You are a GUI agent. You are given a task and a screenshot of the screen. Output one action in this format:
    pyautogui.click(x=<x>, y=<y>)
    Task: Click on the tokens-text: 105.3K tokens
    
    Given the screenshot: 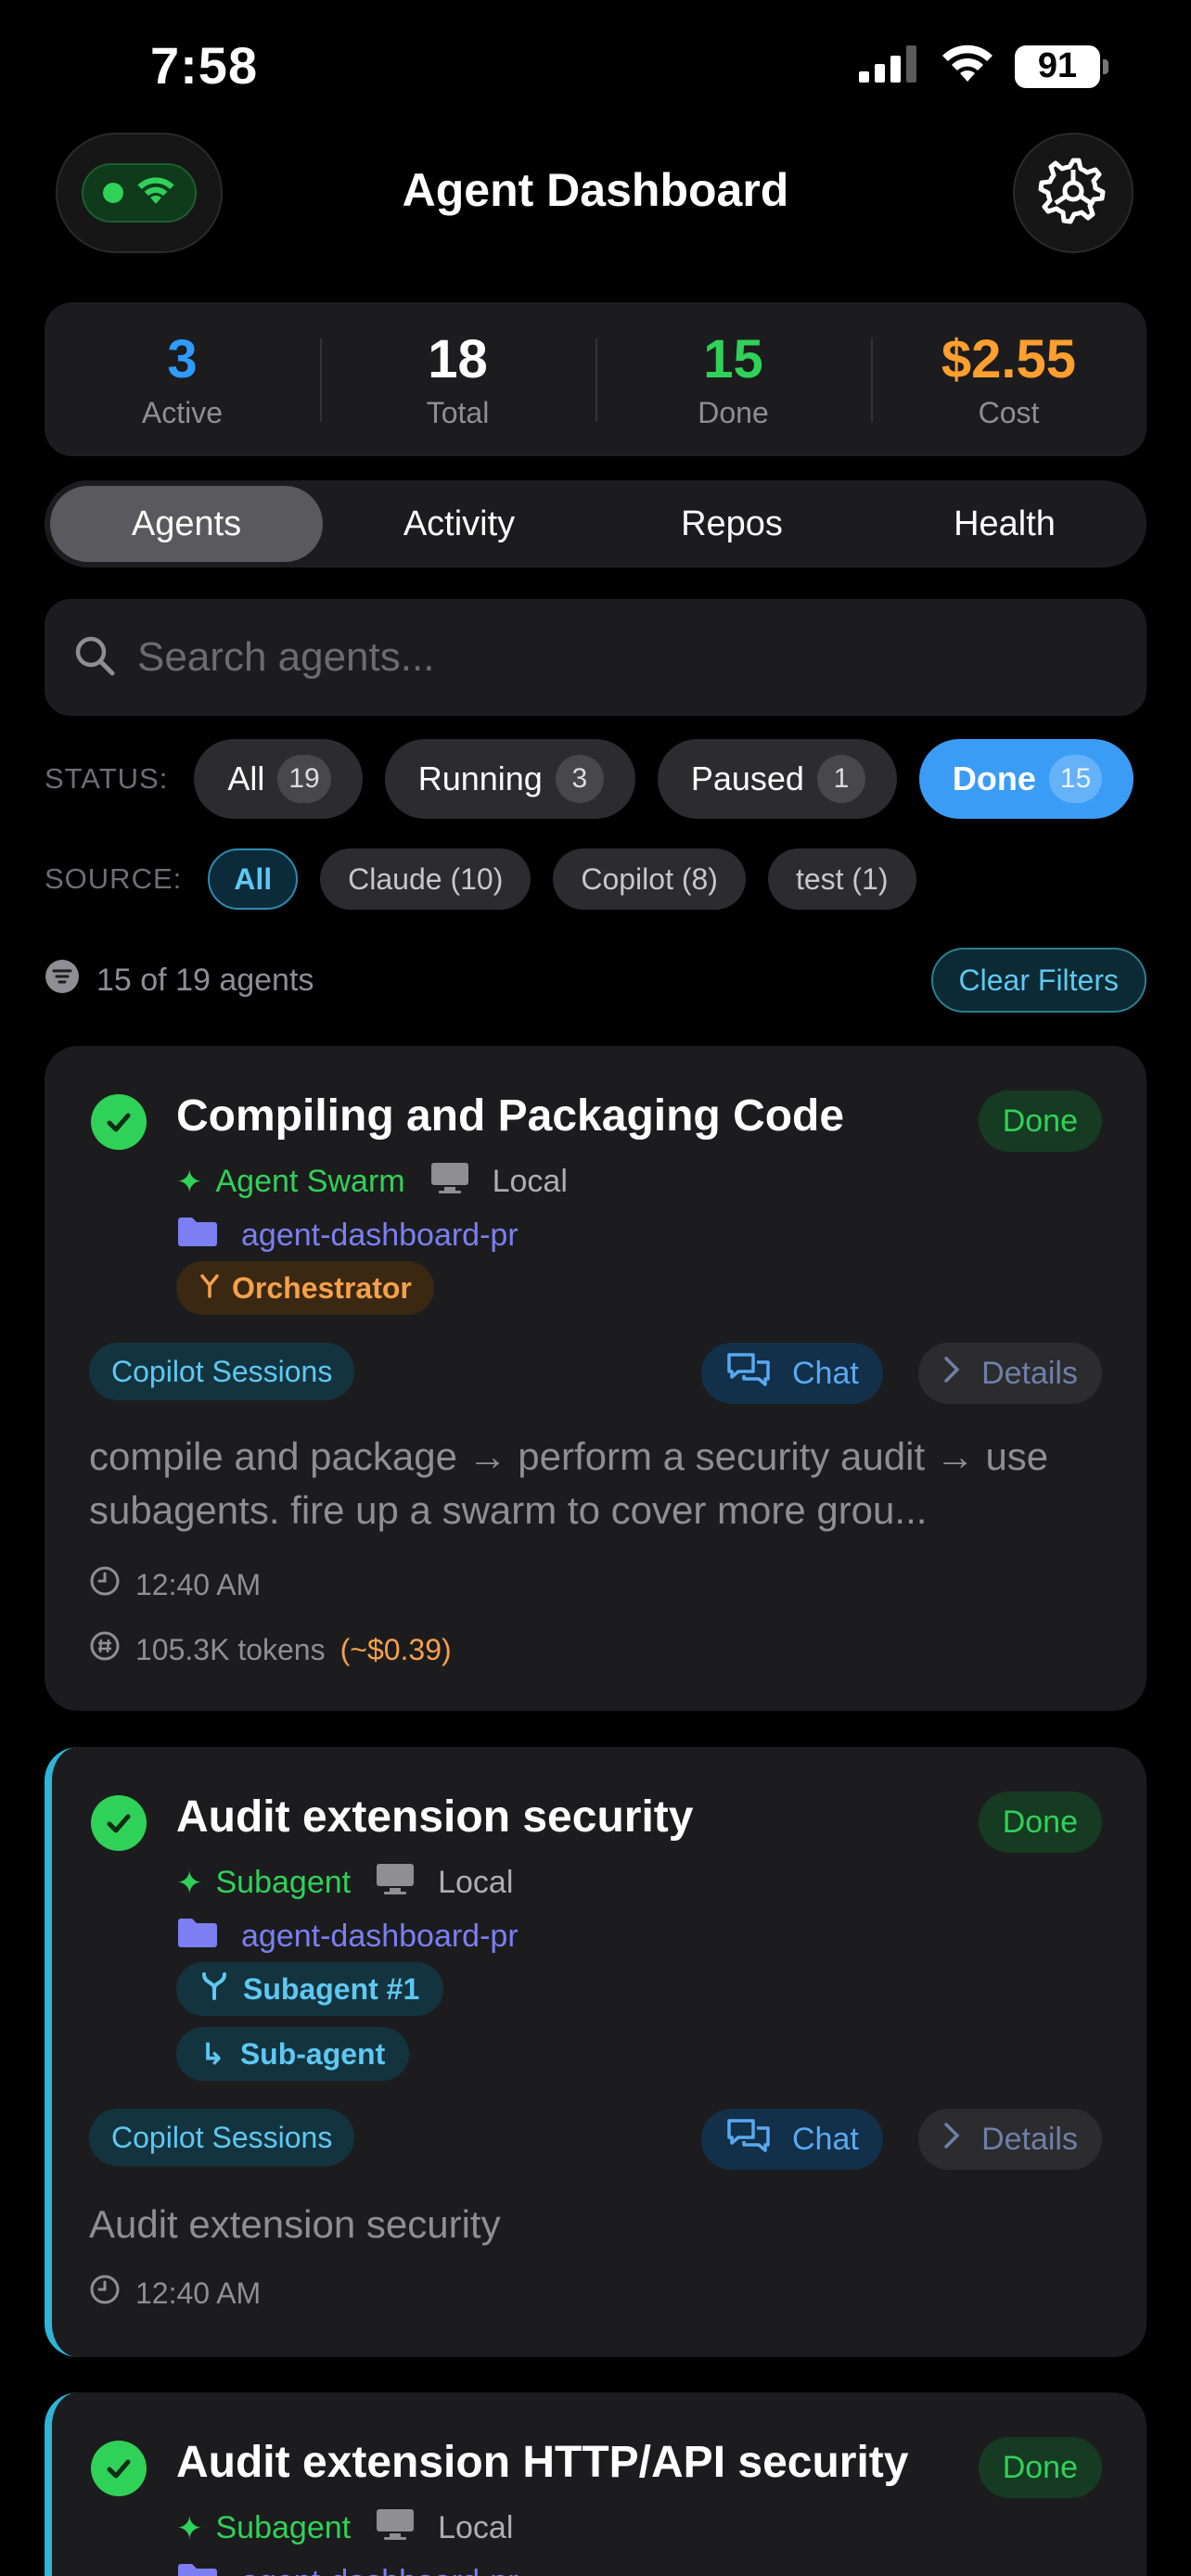 What is the action you would take?
    pyautogui.click(x=230, y=1649)
    